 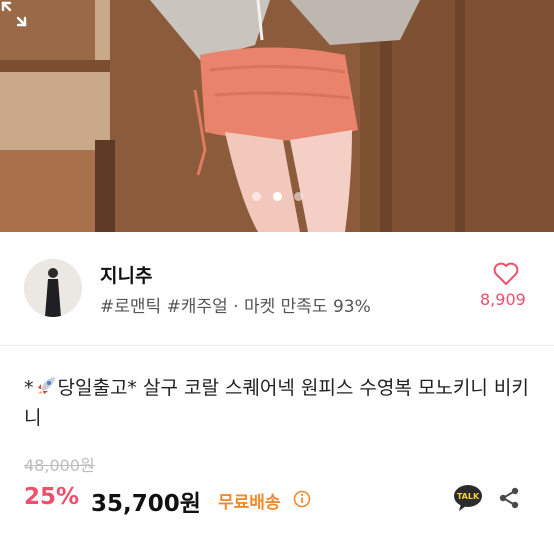 I want to click on talk-label: TALK, so click(x=468, y=496).